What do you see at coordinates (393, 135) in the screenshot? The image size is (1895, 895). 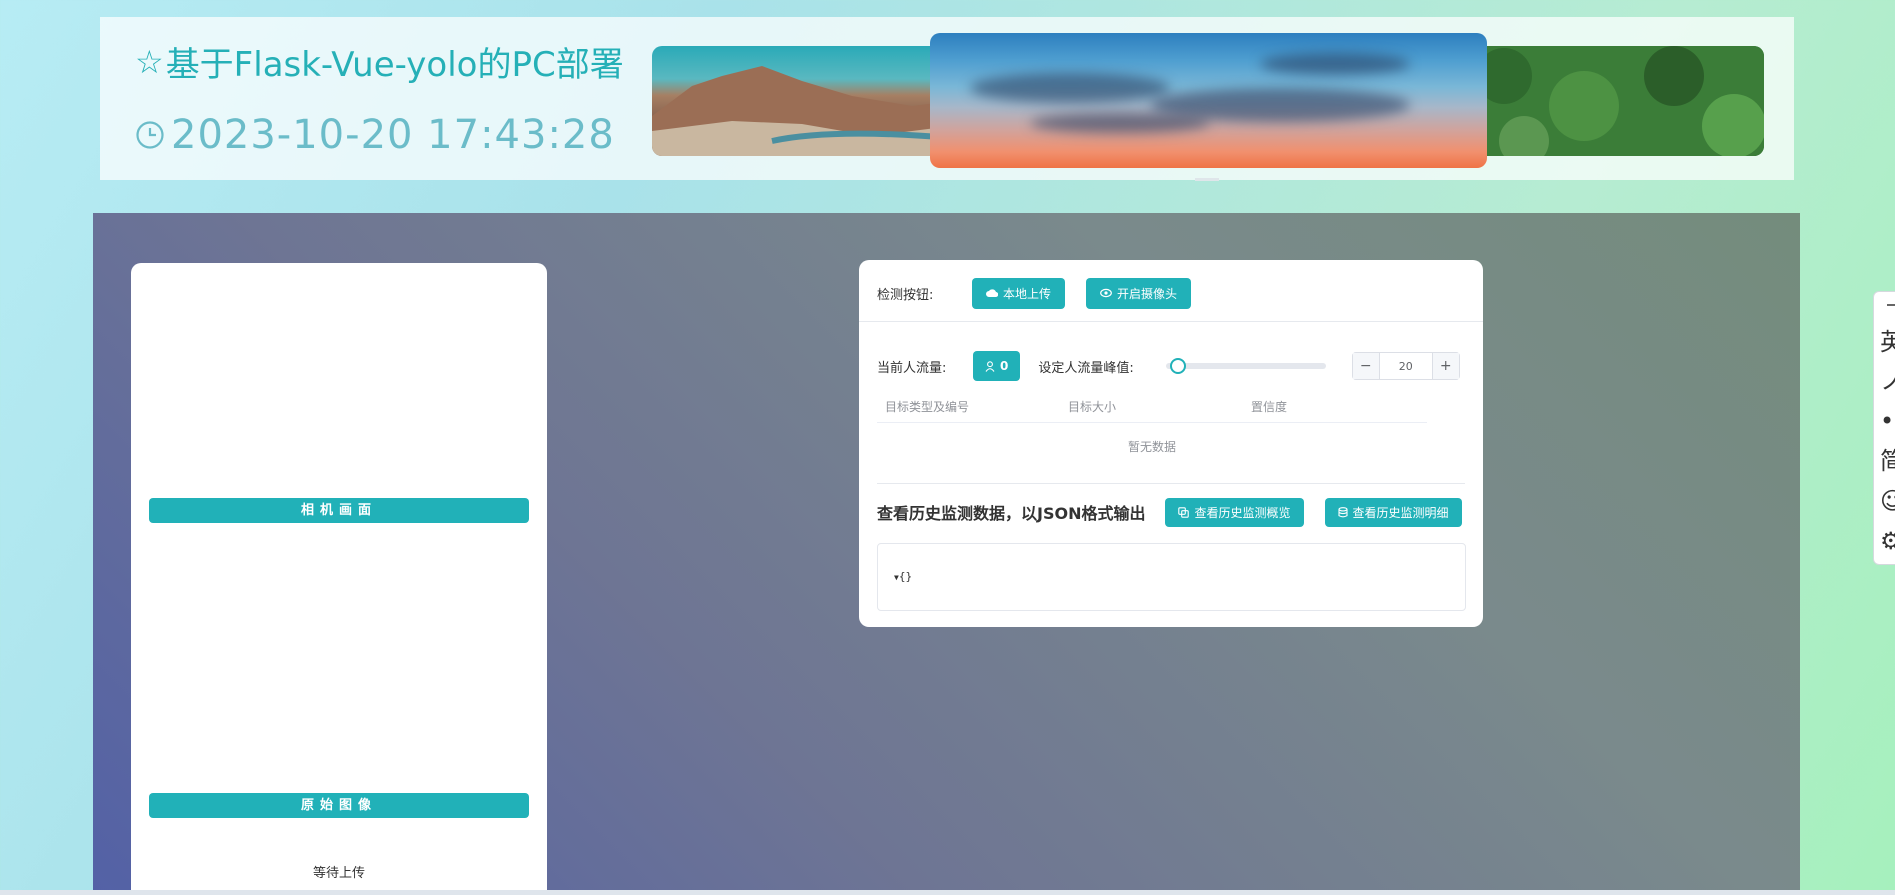 I see `datetime-text: 2023-10-20 17:43:28` at bounding box center [393, 135].